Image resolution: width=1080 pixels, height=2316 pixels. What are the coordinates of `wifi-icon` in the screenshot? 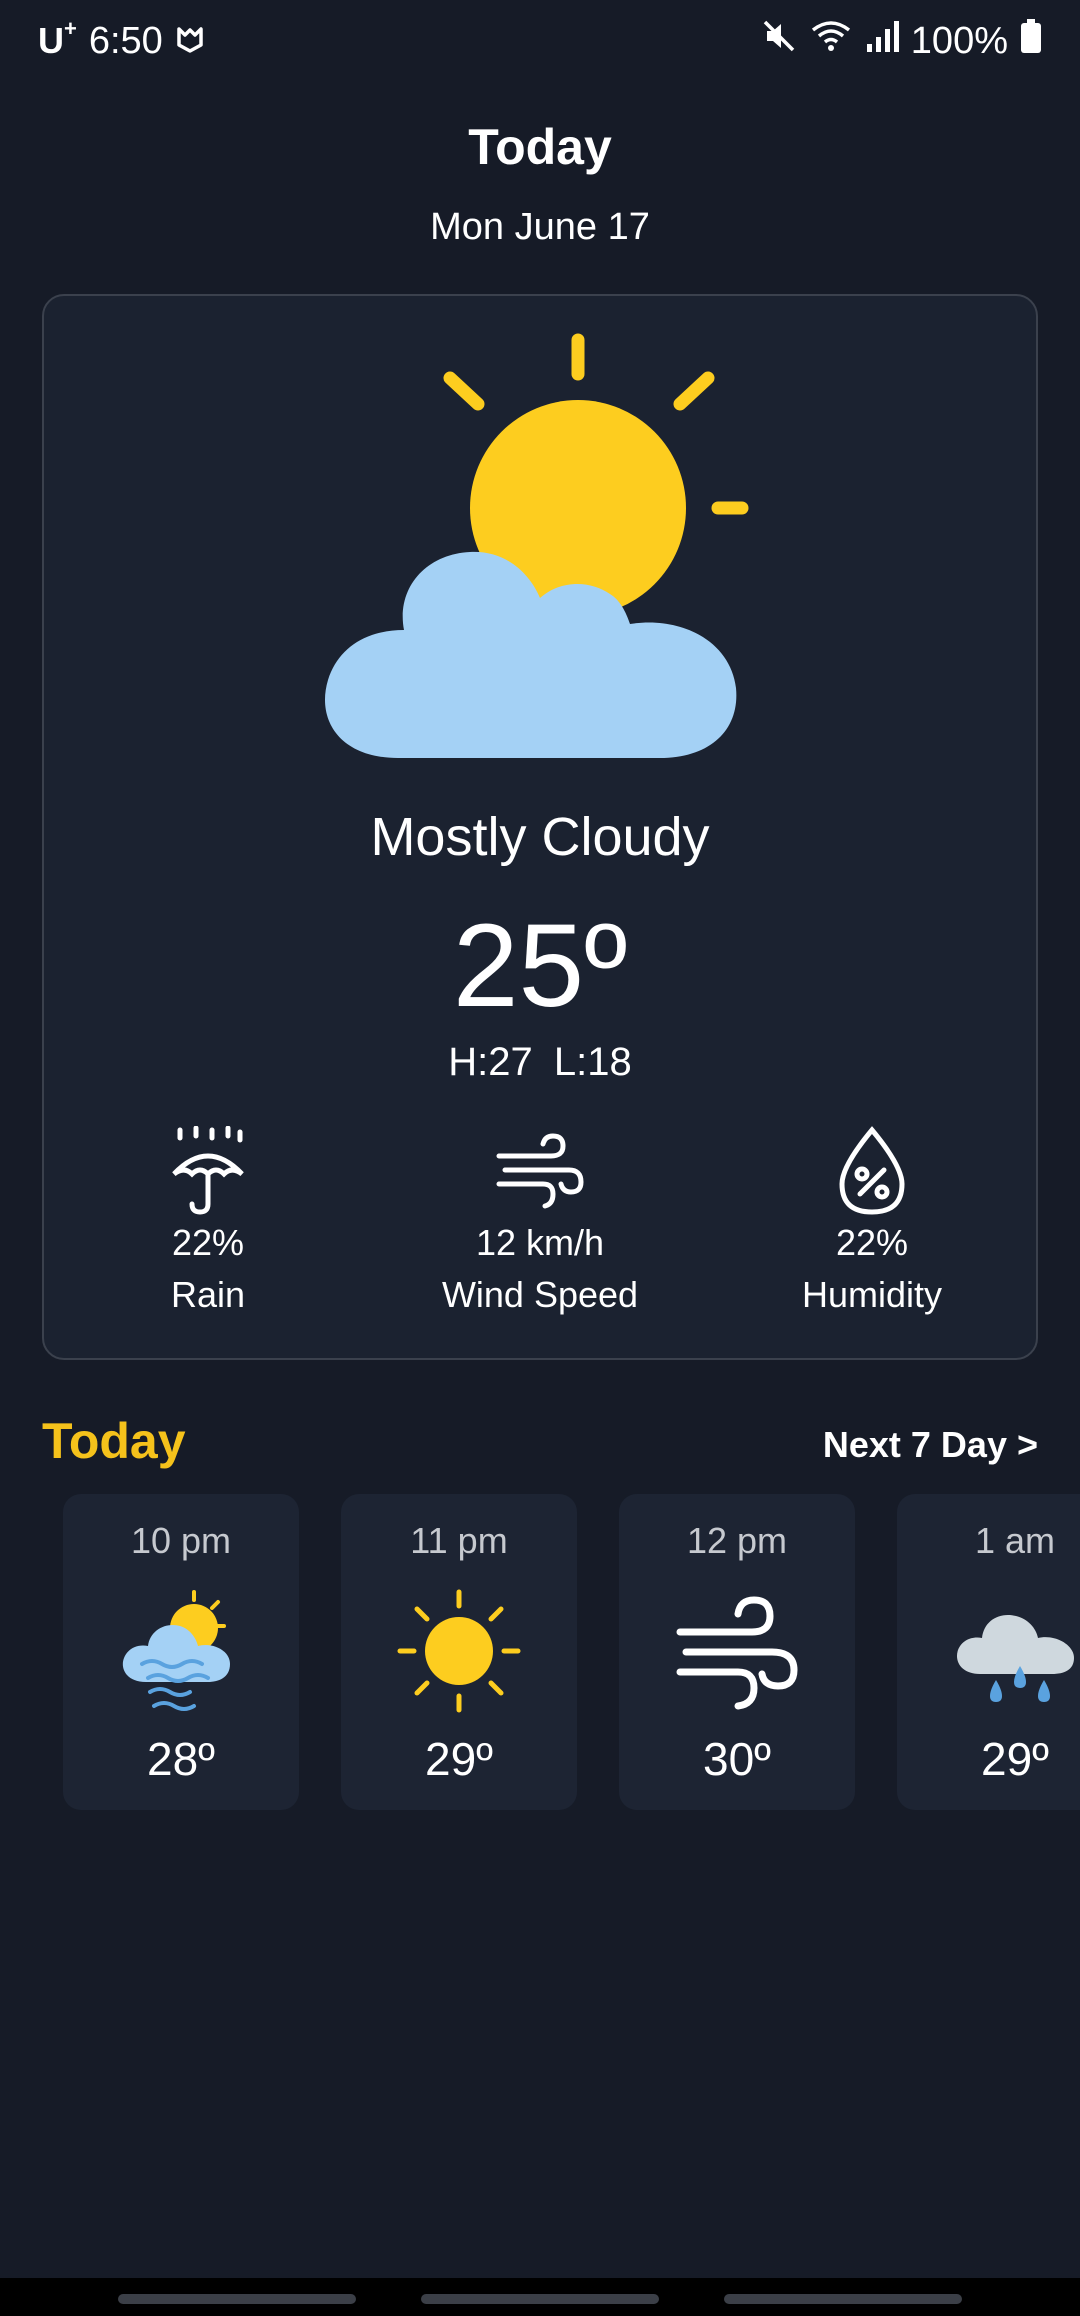 It's located at (831, 41).